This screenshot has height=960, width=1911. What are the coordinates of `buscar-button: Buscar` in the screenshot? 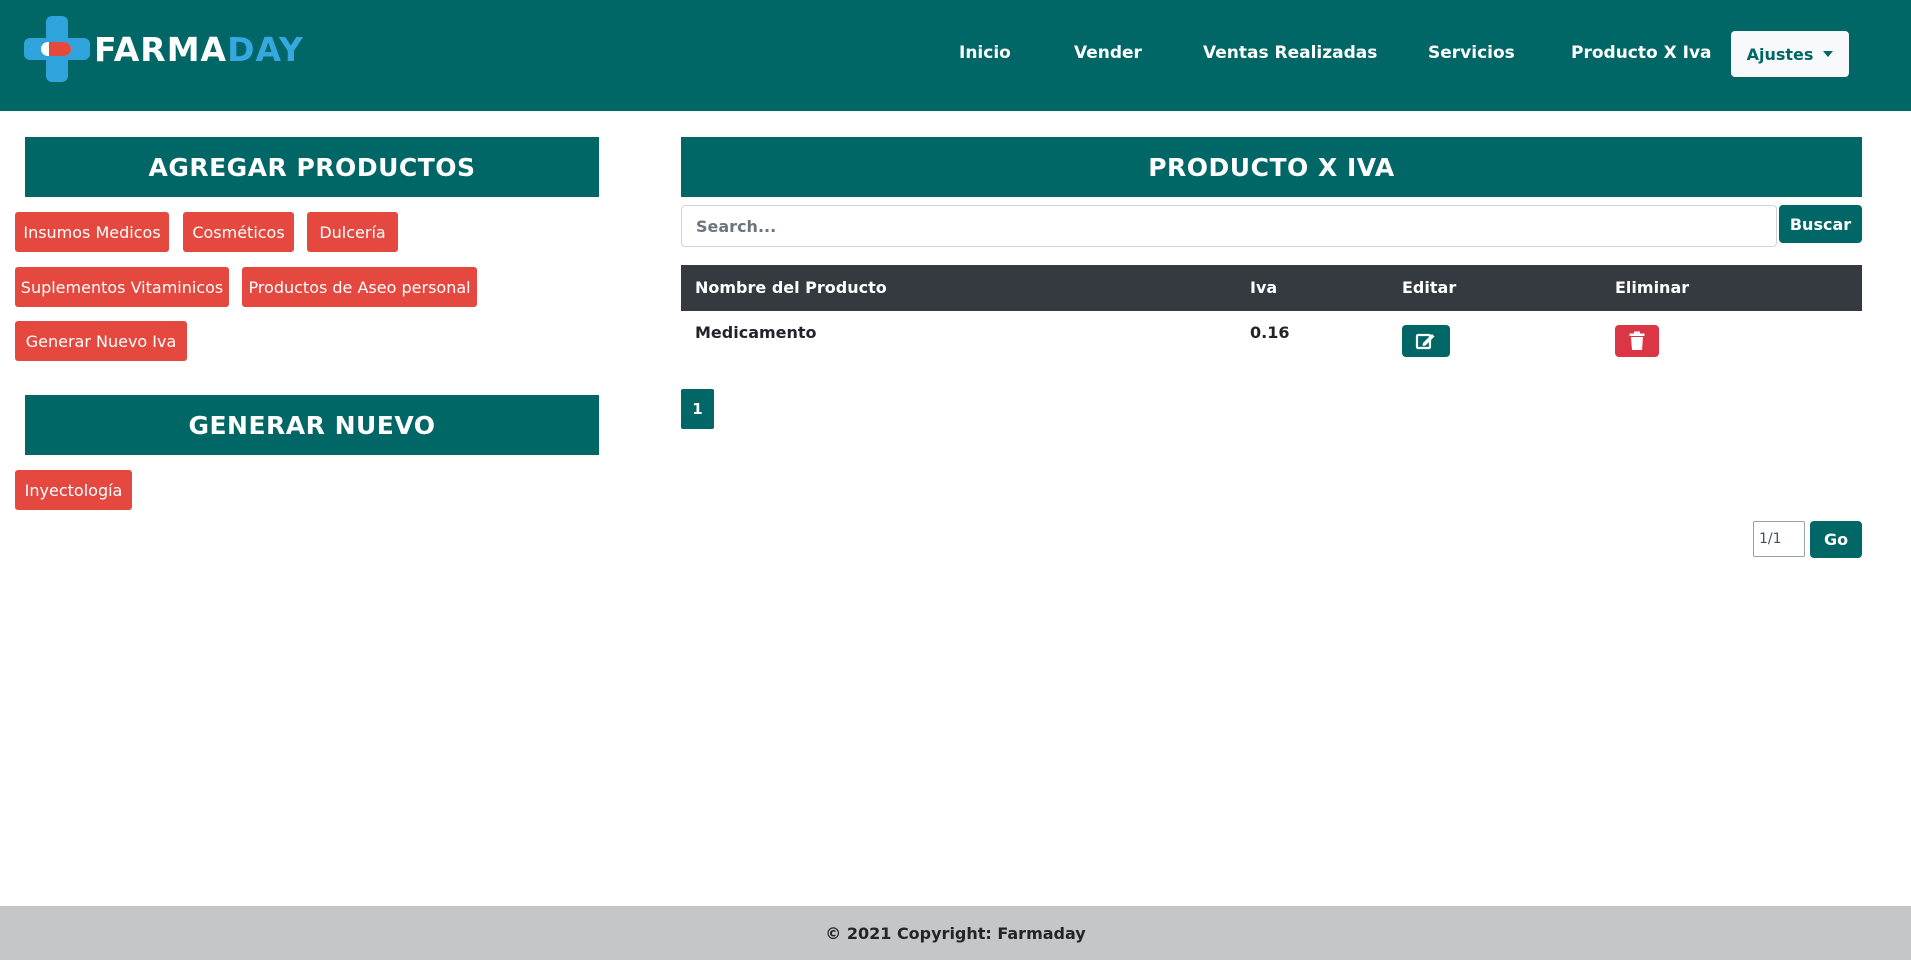 It's located at (1820, 224).